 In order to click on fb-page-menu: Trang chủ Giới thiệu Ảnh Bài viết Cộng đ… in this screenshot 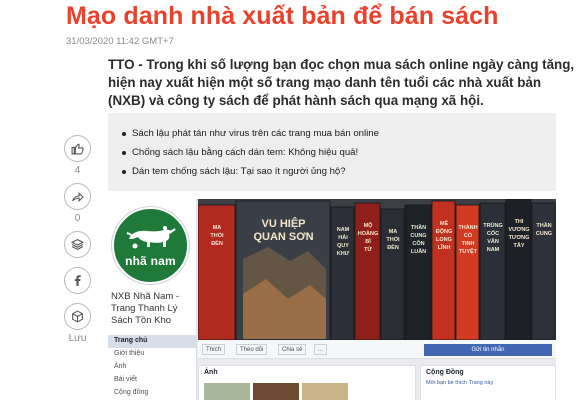, I will do `click(152, 367)`.